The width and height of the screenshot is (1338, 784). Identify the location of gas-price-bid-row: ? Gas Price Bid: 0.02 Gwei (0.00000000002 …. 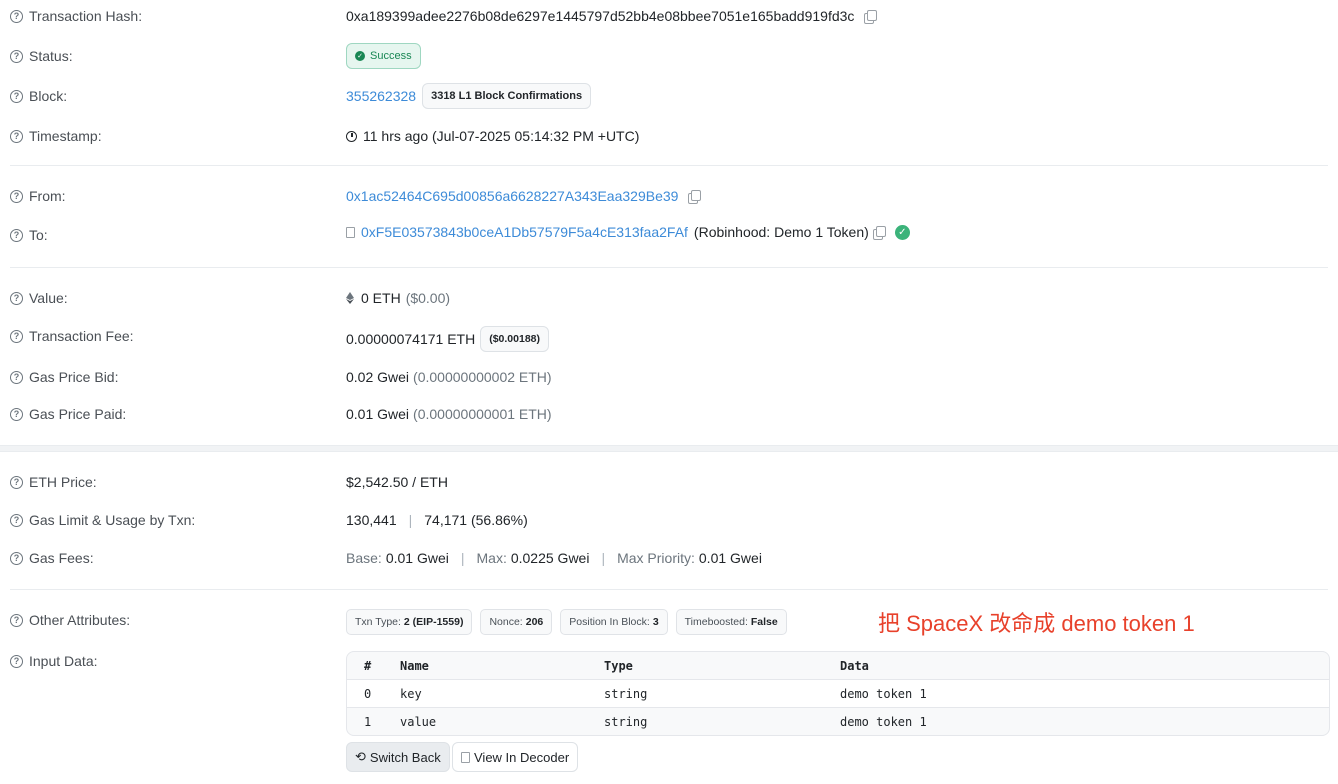
(669, 377).